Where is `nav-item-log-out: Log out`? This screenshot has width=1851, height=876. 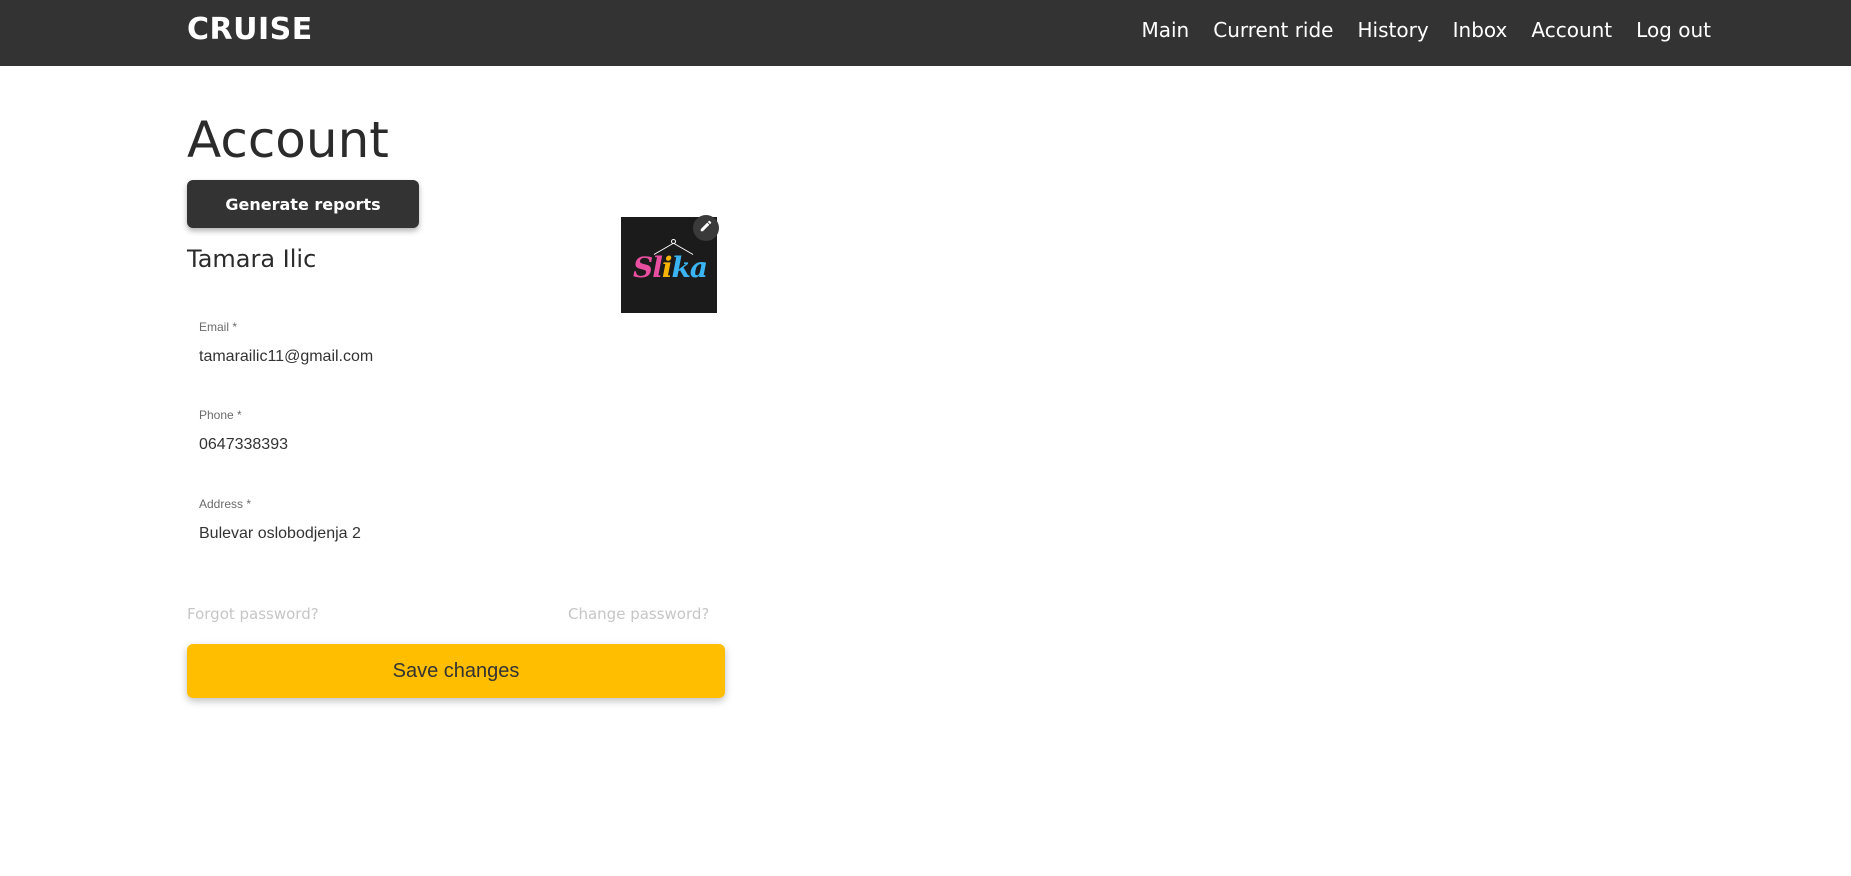
nav-item-log-out: Log out is located at coordinates (1673, 30).